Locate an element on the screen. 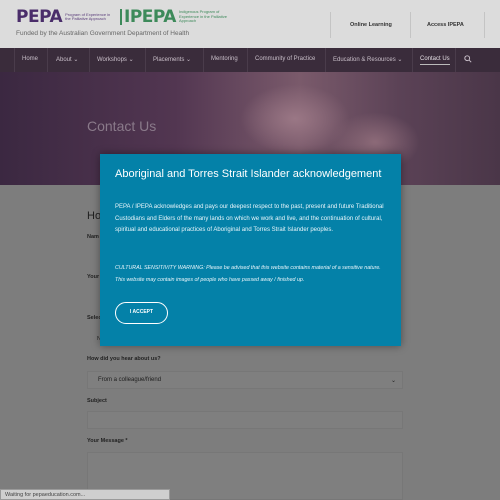  nav-workshops: Workshops ⌄ is located at coordinates (115, 59).